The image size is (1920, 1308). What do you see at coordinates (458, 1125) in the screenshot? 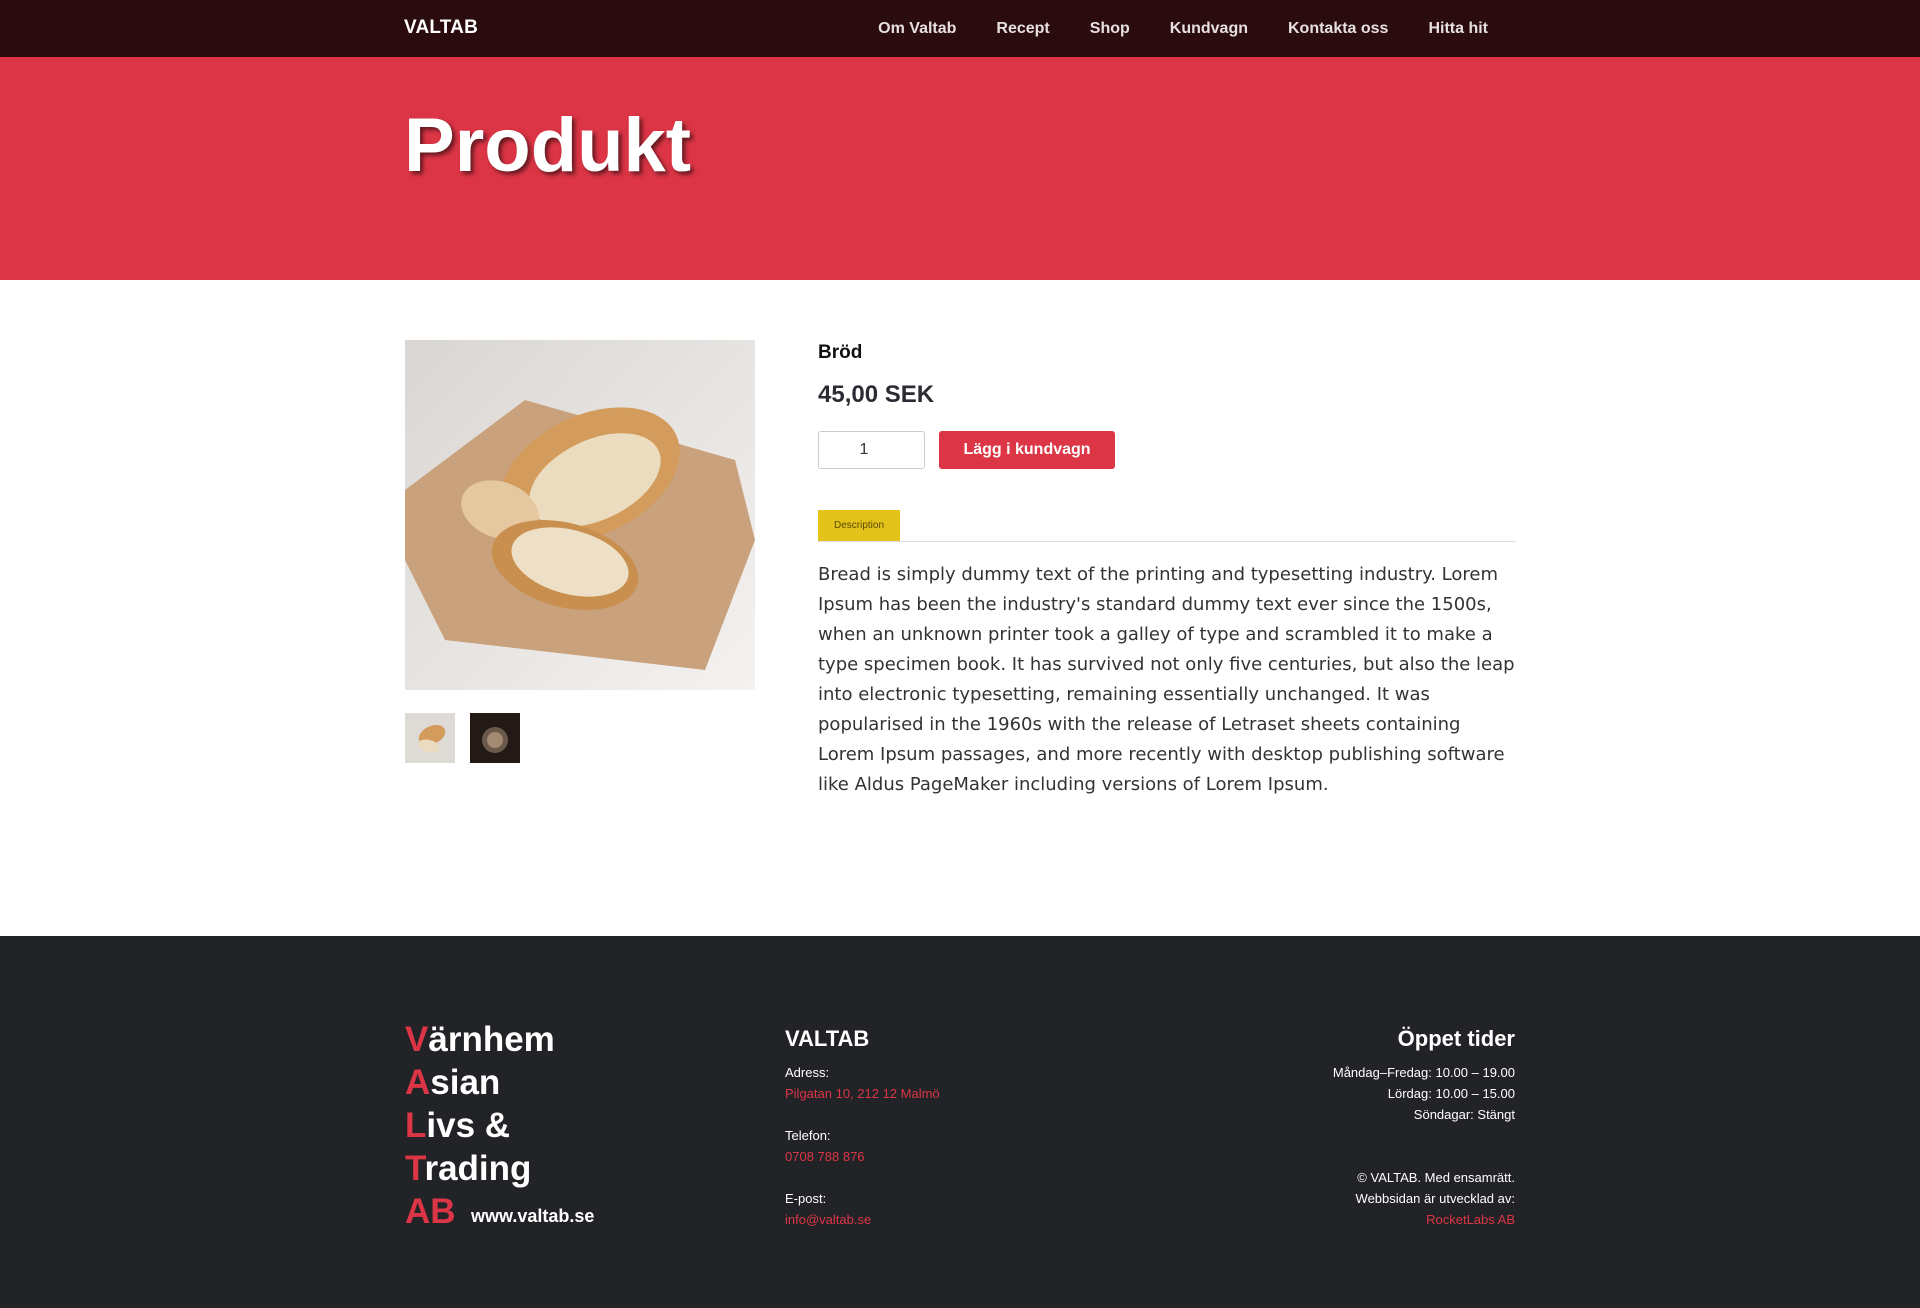
I see `company-name-line: Livs &` at bounding box center [458, 1125].